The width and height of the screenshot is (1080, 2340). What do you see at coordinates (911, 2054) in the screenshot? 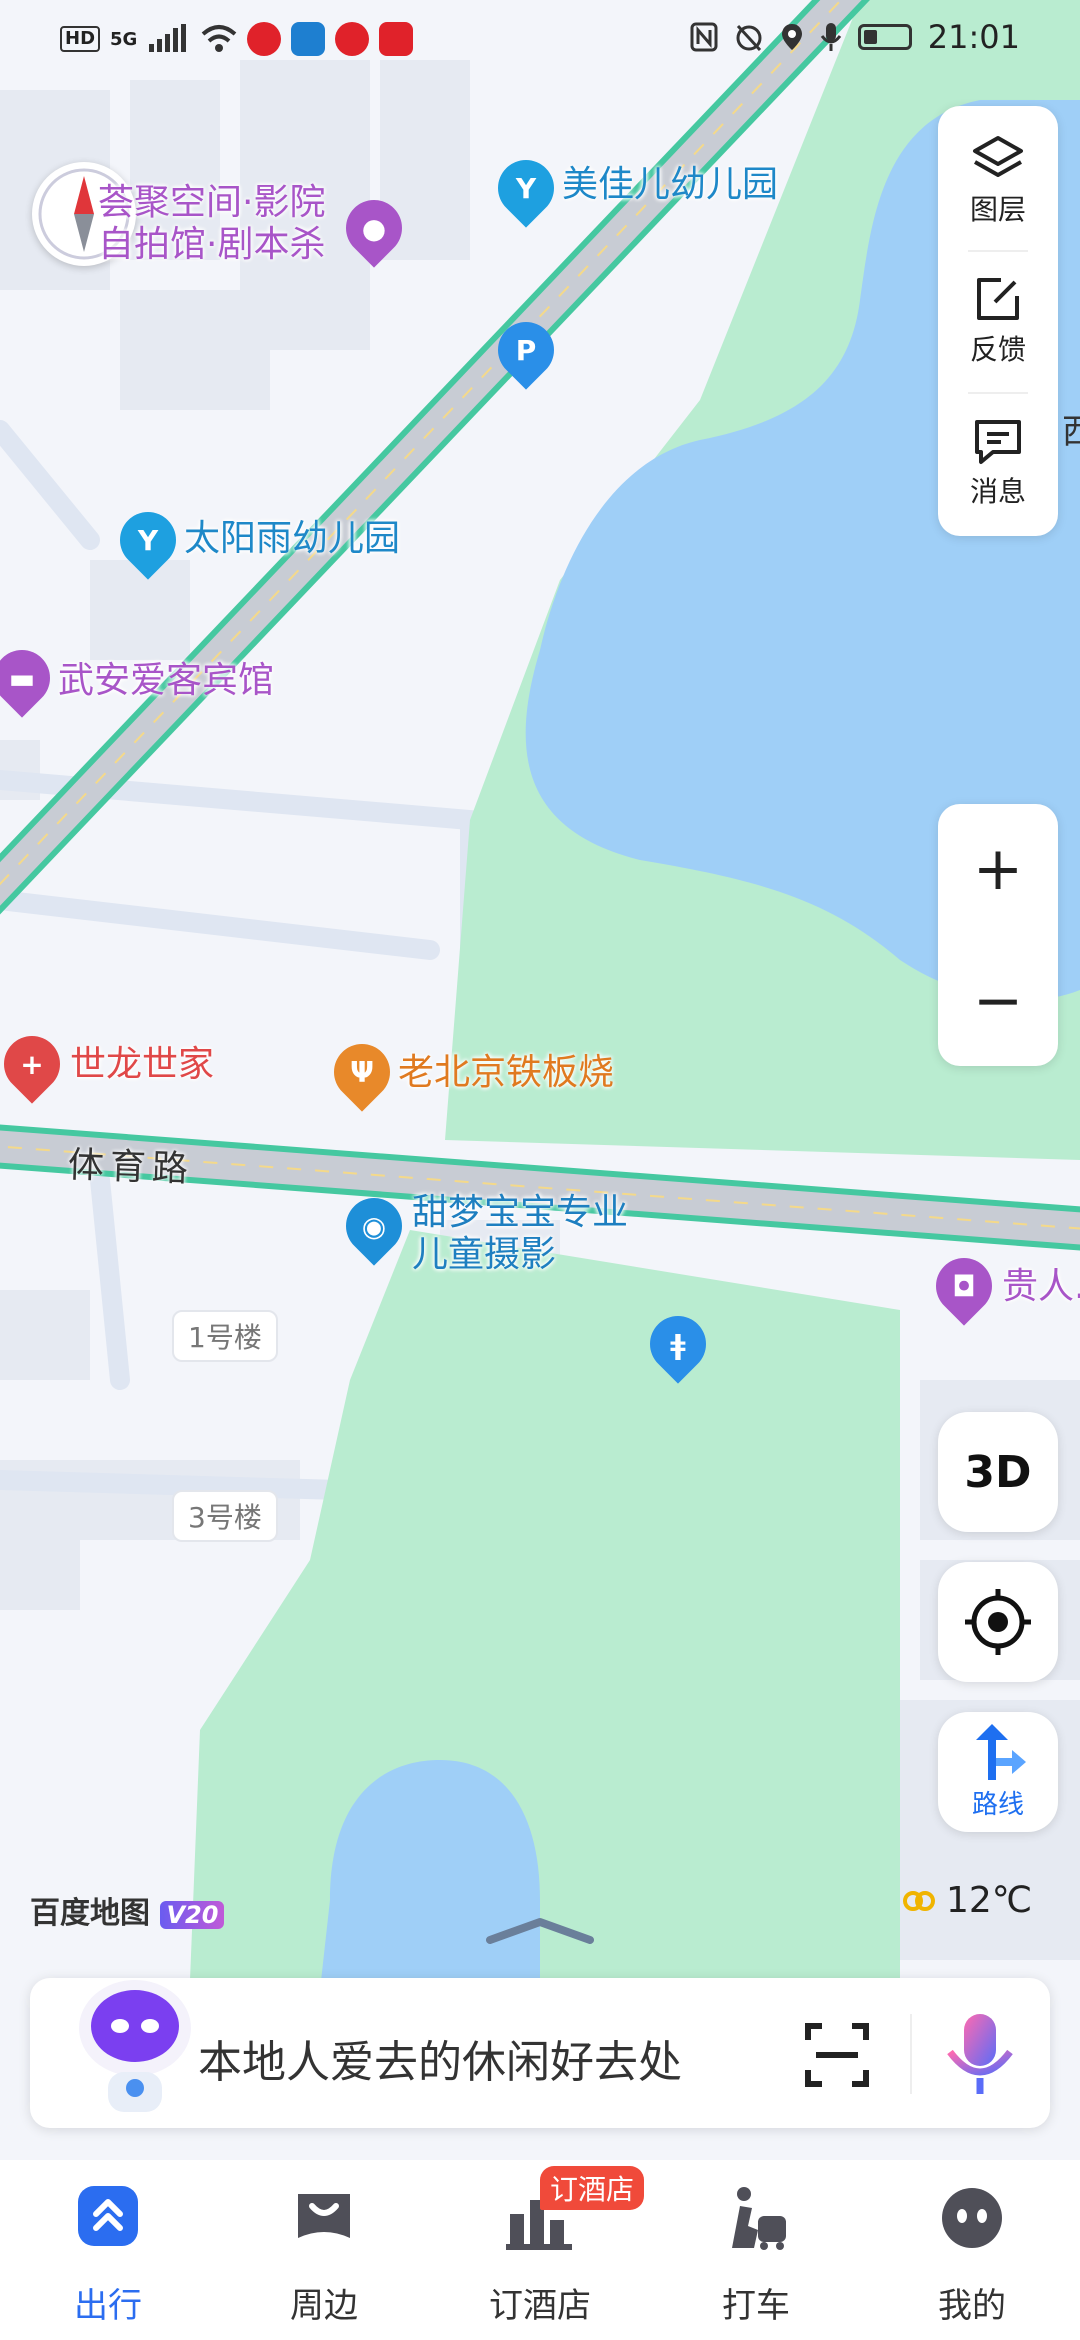
I see `search-divider` at bounding box center [911, 2054].